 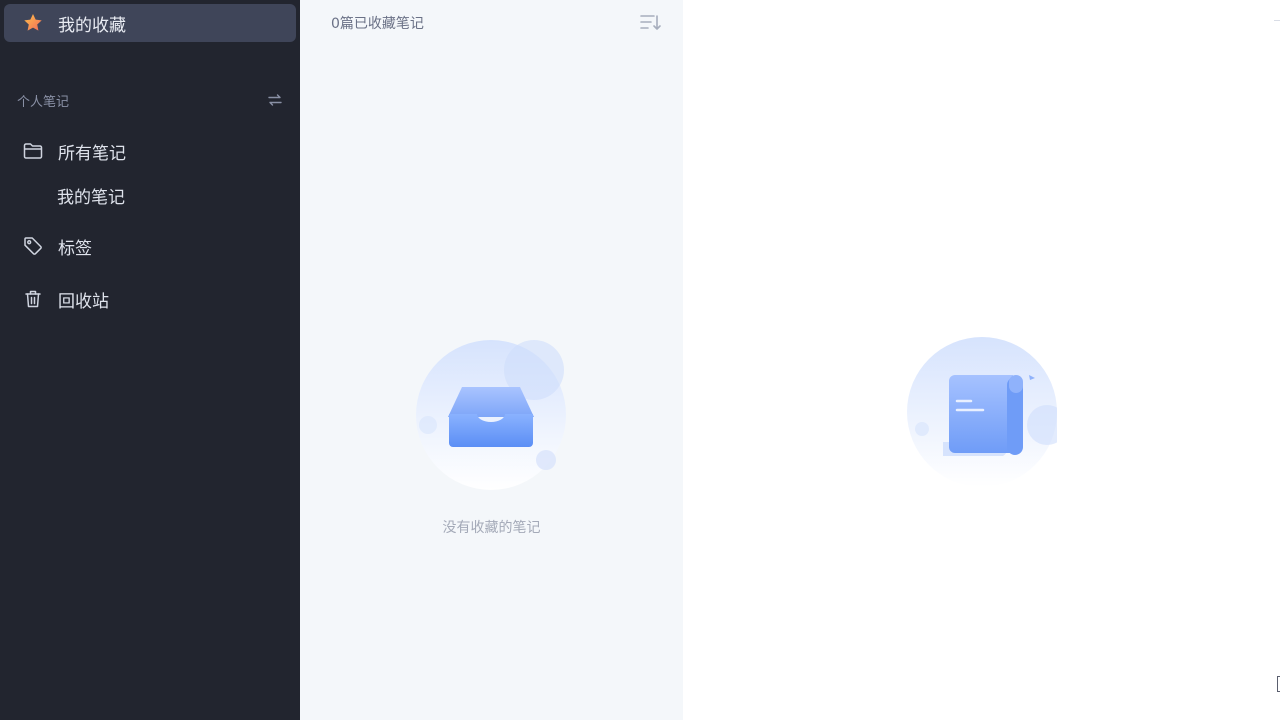 What do you see at coordinates (650, 23) in the screenshot?
I see `sort-icon` at bounding box center [650, 23].